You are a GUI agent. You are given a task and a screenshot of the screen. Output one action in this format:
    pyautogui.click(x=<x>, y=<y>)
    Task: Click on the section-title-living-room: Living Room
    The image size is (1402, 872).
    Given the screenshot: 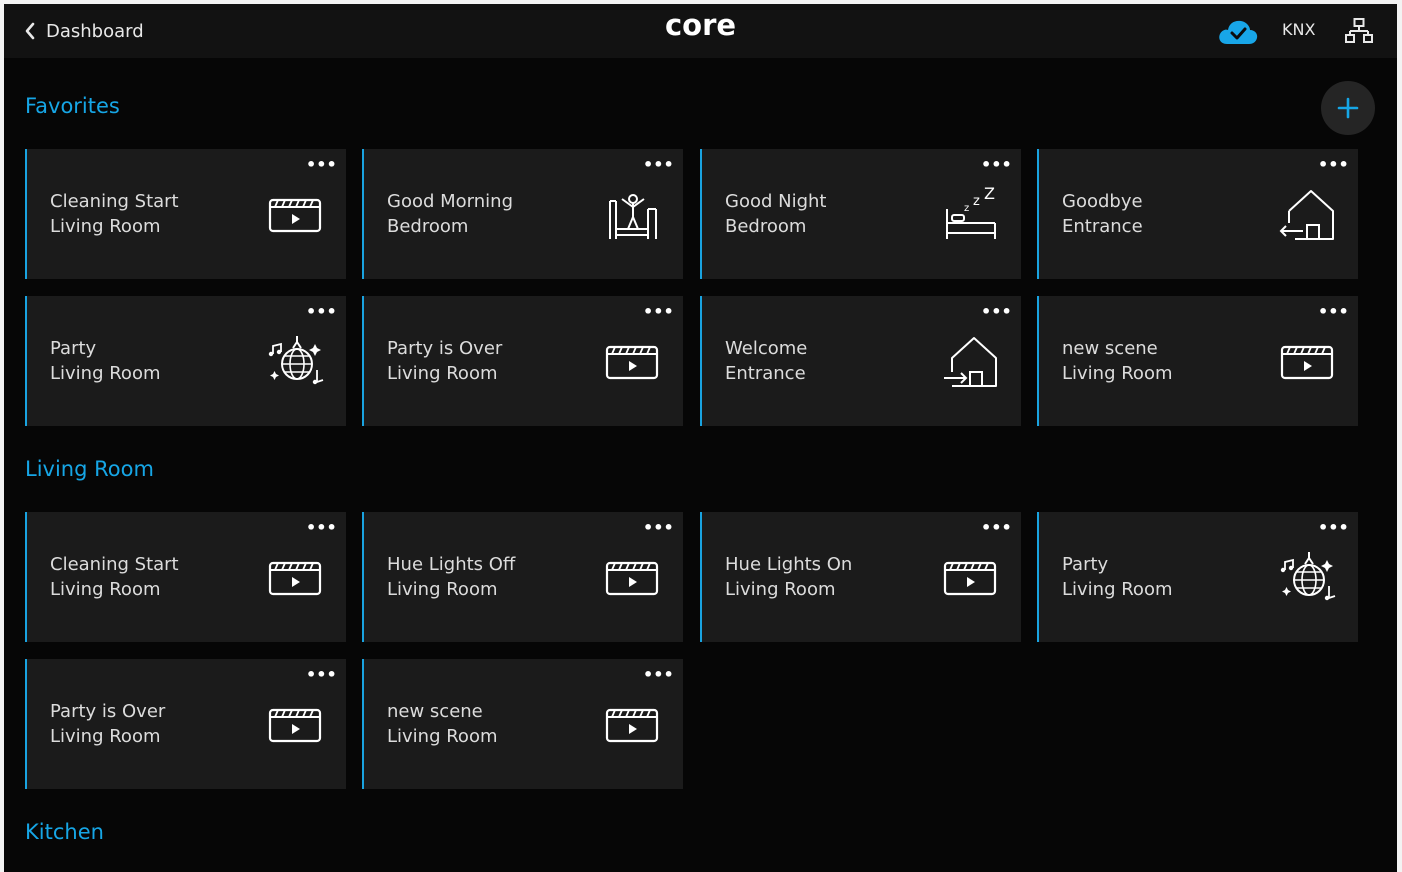 What is the action you would take?
    pyautogui.click(x=89, y=469)
    